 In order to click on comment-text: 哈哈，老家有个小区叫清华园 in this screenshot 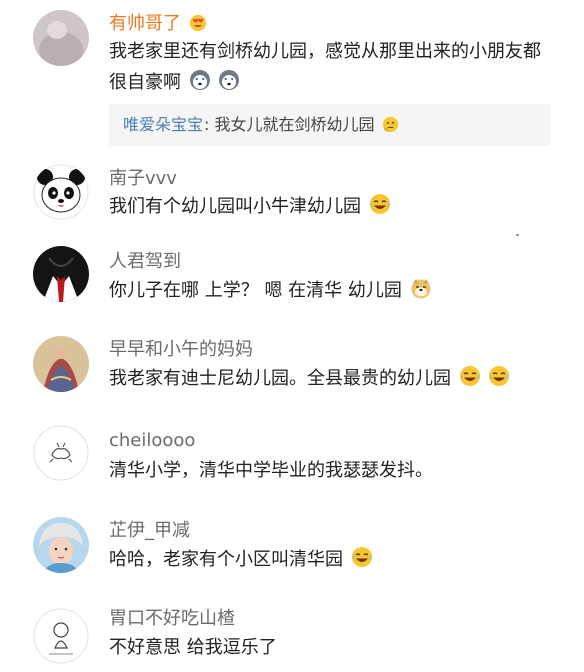, I will do `click(331, 559)`.